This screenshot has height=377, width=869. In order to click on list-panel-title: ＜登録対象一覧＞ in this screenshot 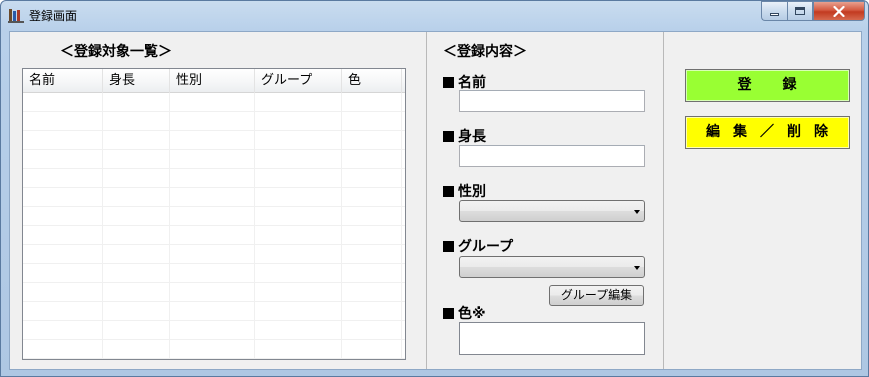, I will do `click(116, 52)`.